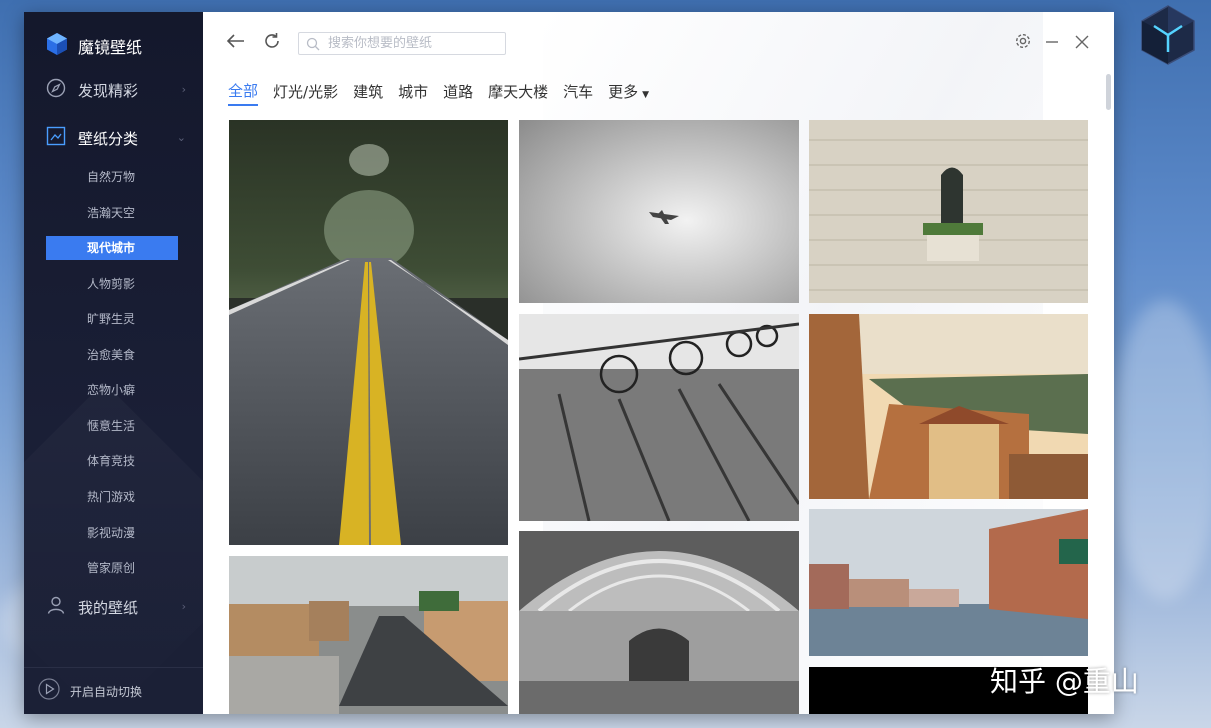  Describe the element at coordinates (243, 93) in the screenshot. I see `tab-all: 全部` at that location.